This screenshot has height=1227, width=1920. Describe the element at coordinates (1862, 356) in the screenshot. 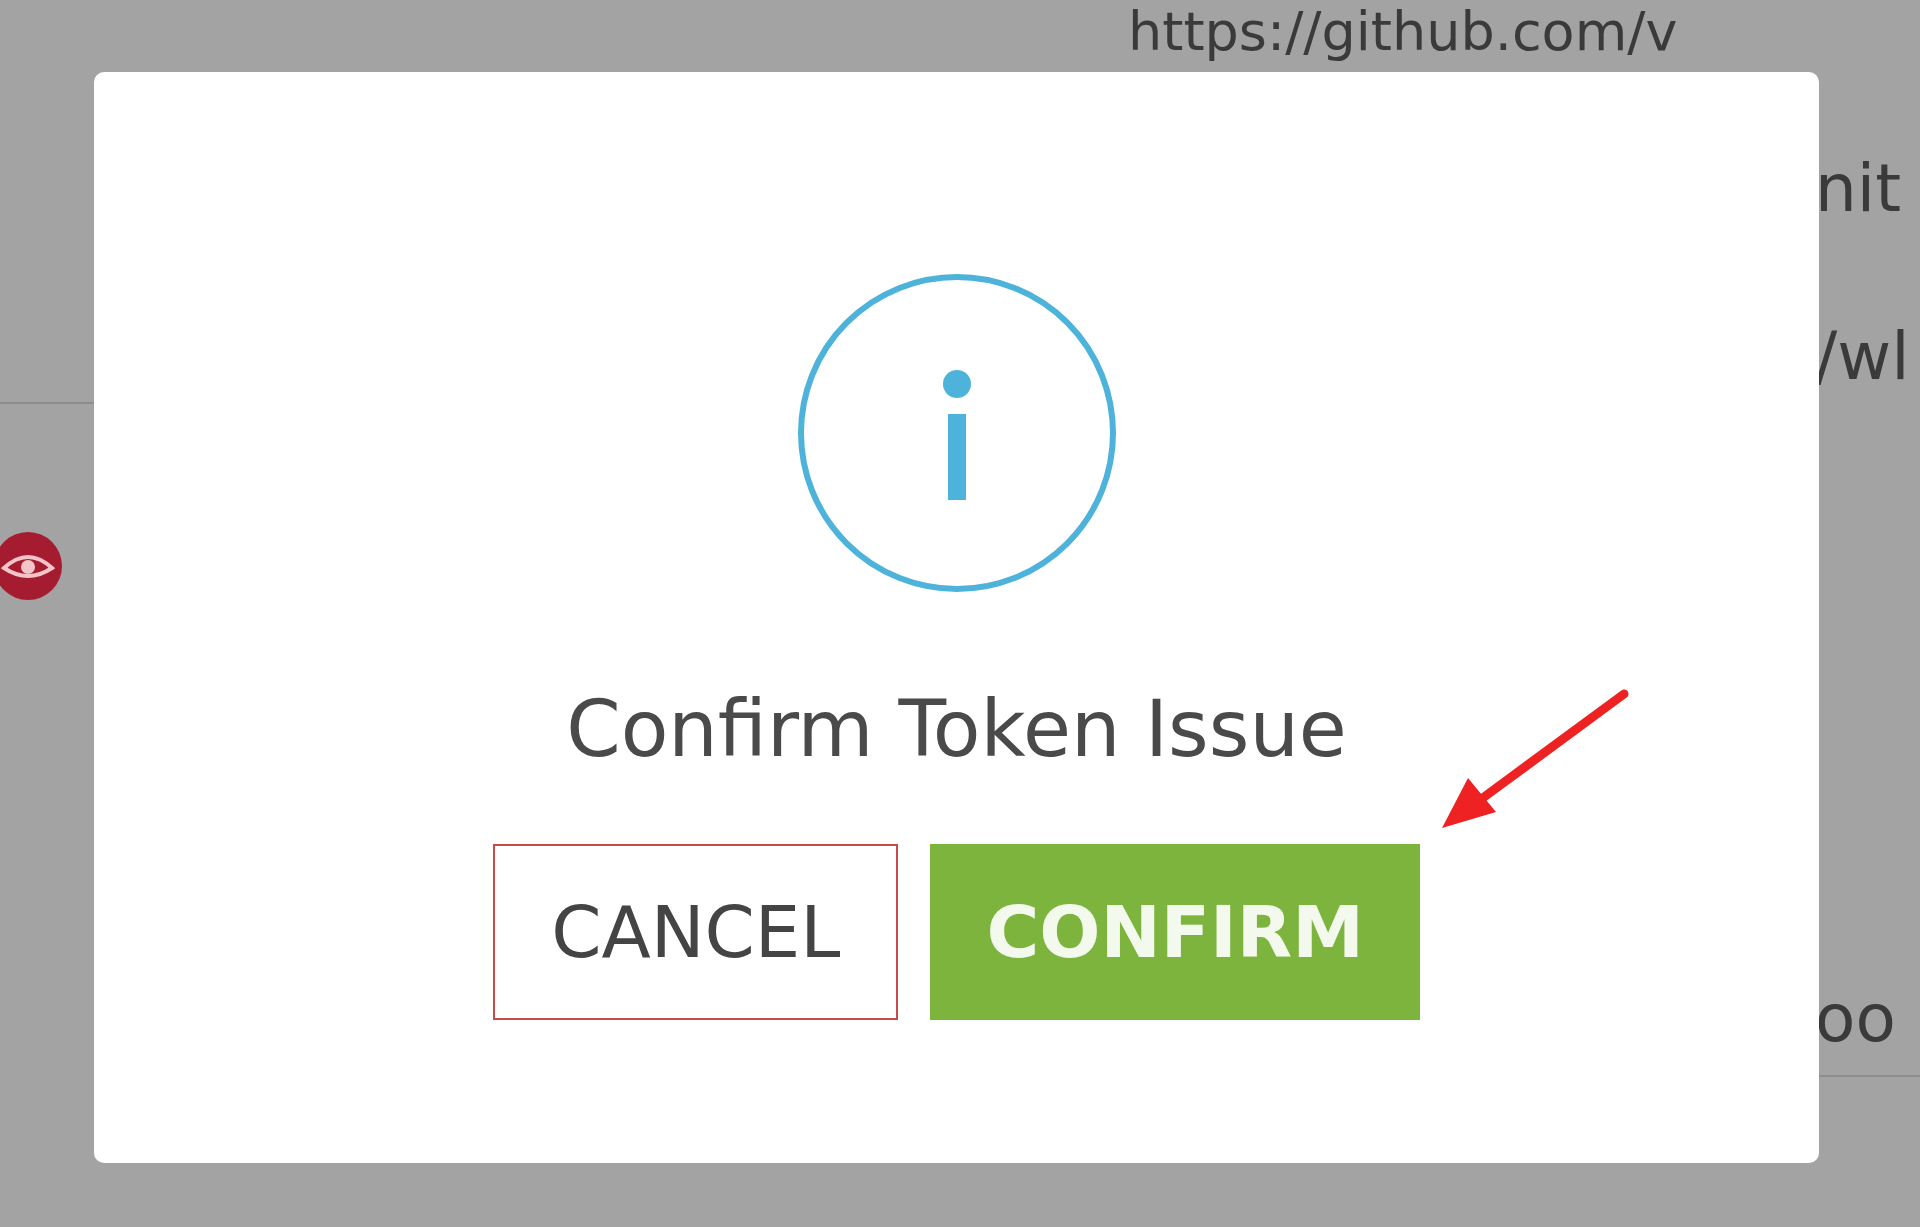

I see `background-text: /wl` at that location.